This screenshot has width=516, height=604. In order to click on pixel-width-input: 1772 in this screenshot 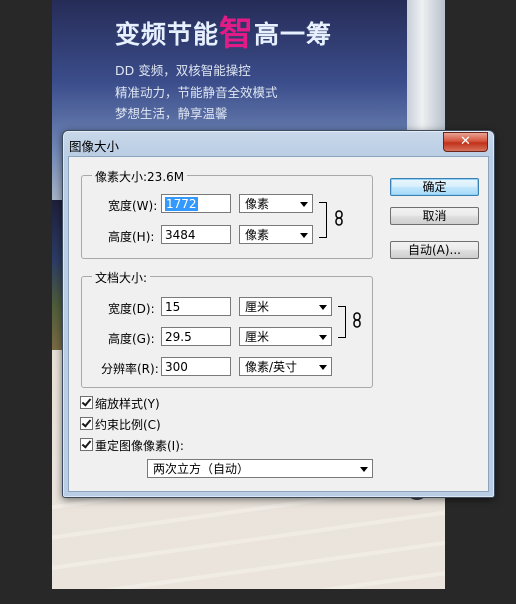, I will do `click(196, 203)`.